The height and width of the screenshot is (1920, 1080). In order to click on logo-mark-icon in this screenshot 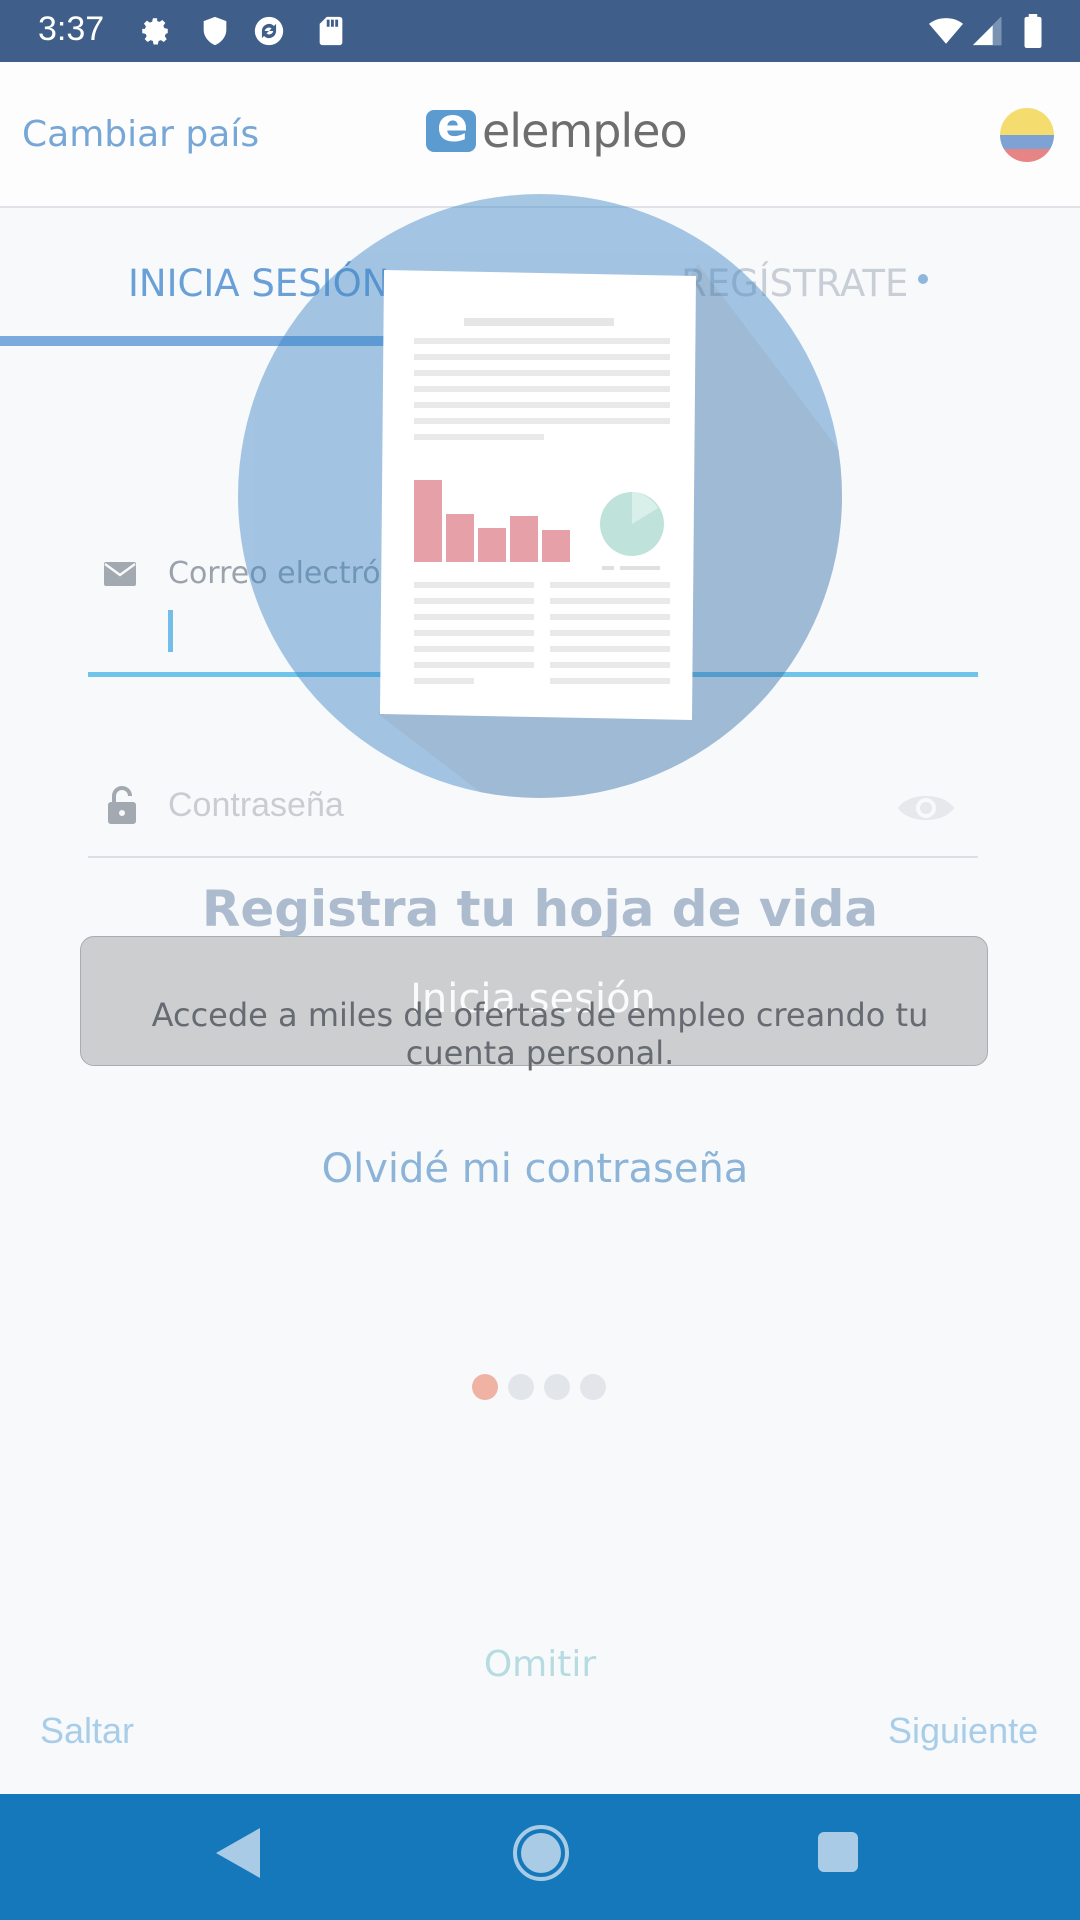, I will do `click(451, 125)`.